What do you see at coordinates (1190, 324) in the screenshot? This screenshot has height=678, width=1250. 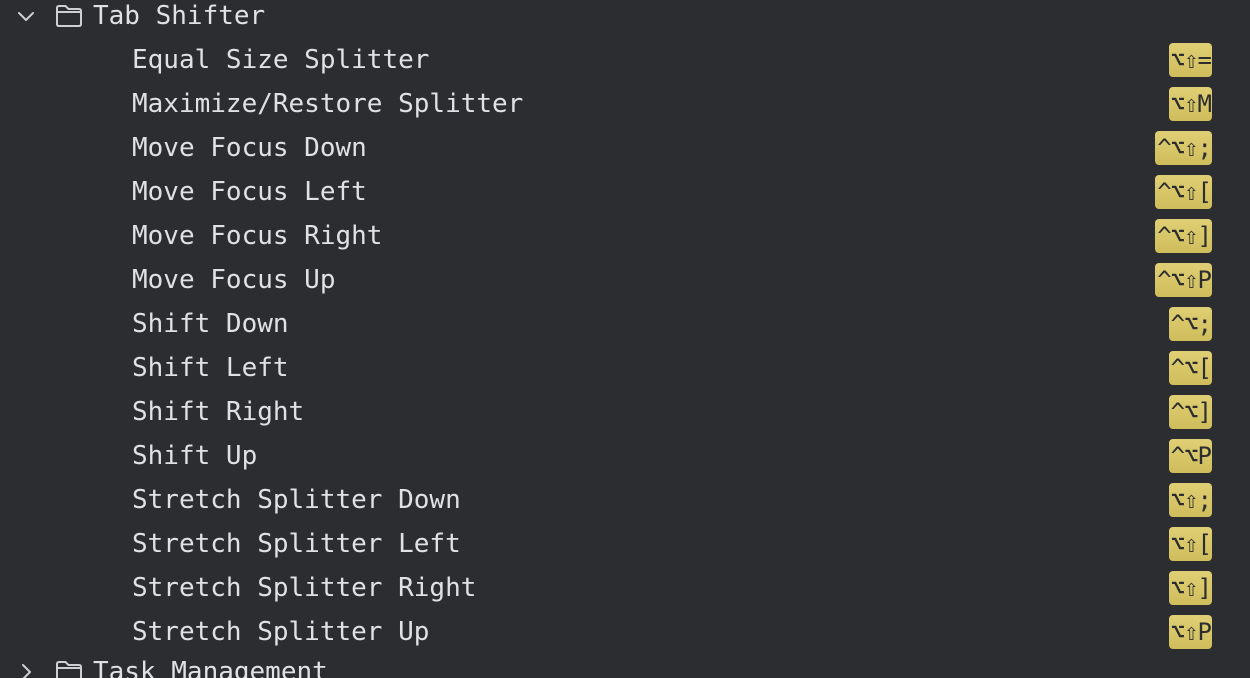 I see `shortcut-badge: ^⌥;` at bounding box center [1190, 324].